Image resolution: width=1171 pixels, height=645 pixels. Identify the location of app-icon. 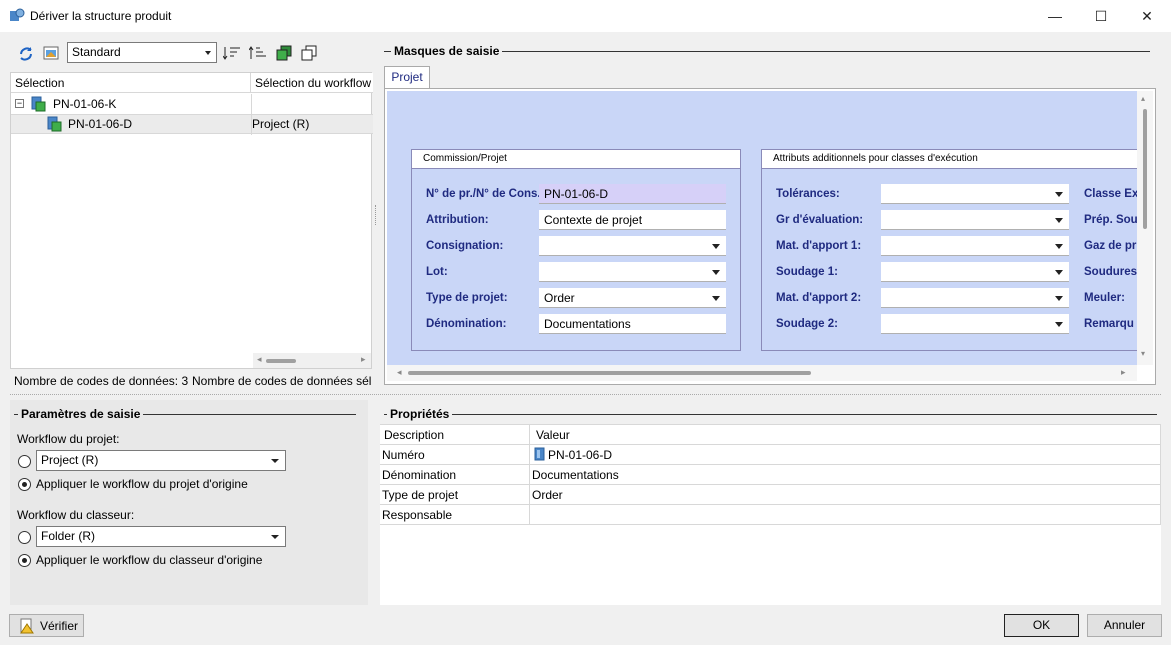
(17, 14).